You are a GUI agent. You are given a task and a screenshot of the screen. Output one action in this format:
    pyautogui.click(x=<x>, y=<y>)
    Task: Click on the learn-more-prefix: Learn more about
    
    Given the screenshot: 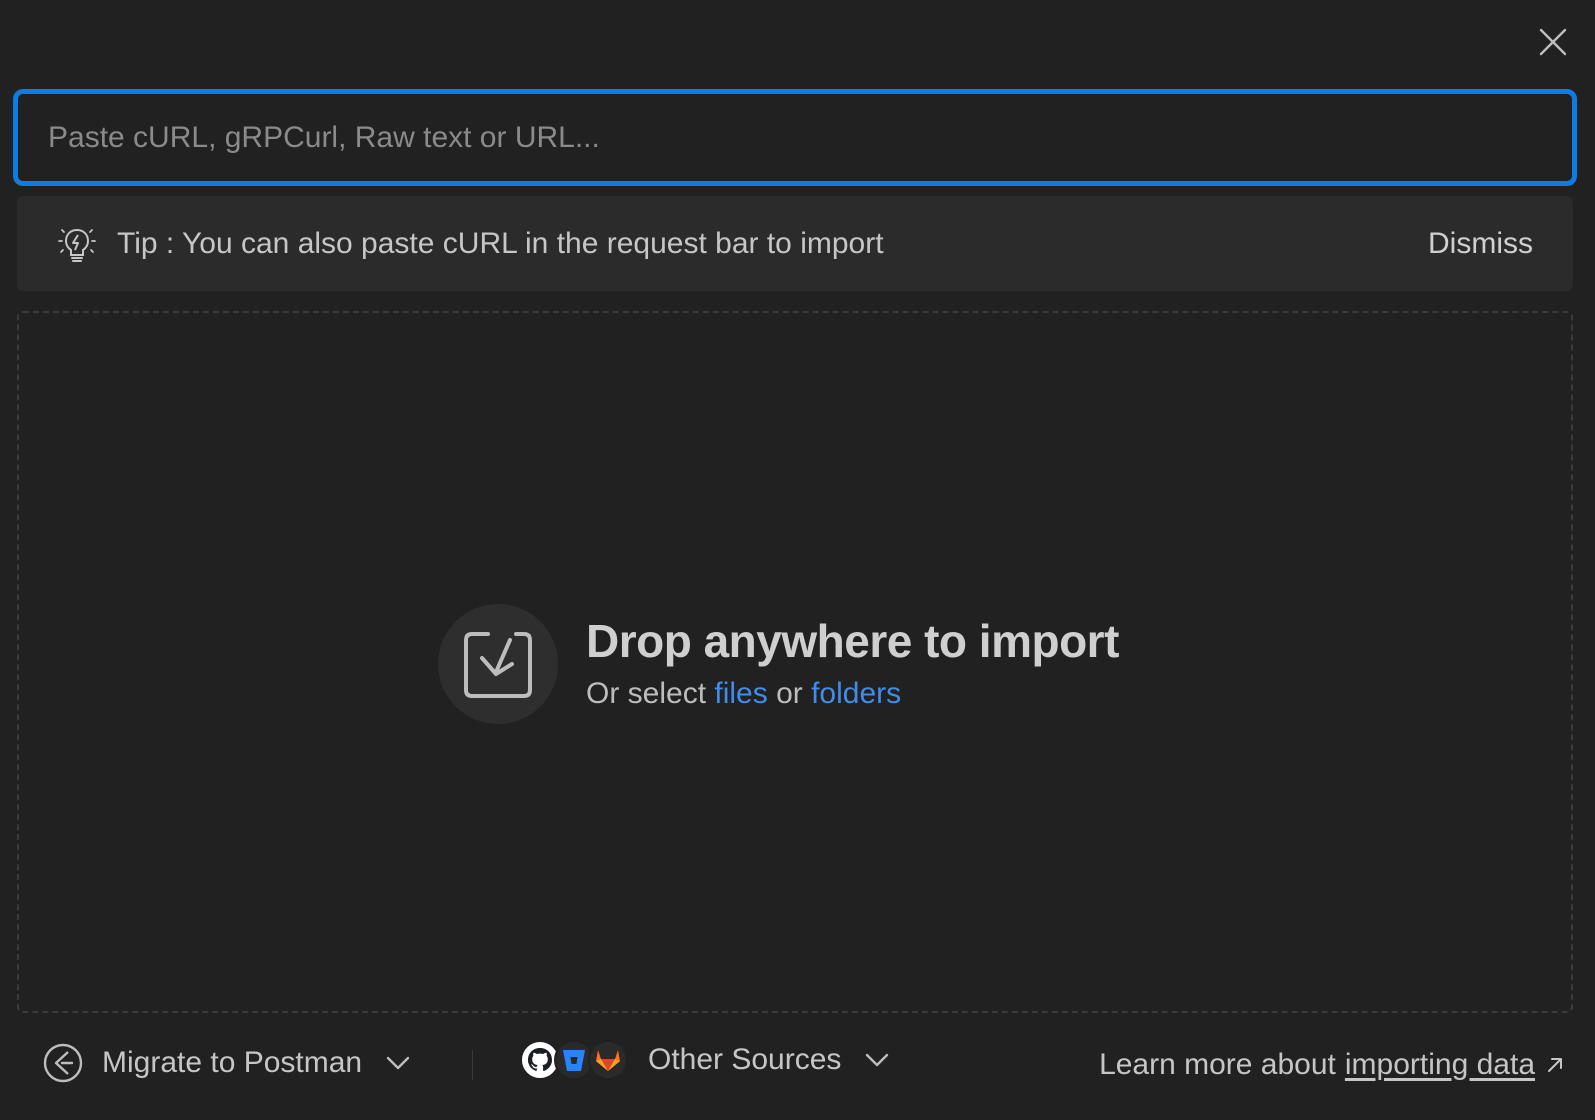 What is the action you would take?
    pyautogui.click(x=1217, y=1064)
    